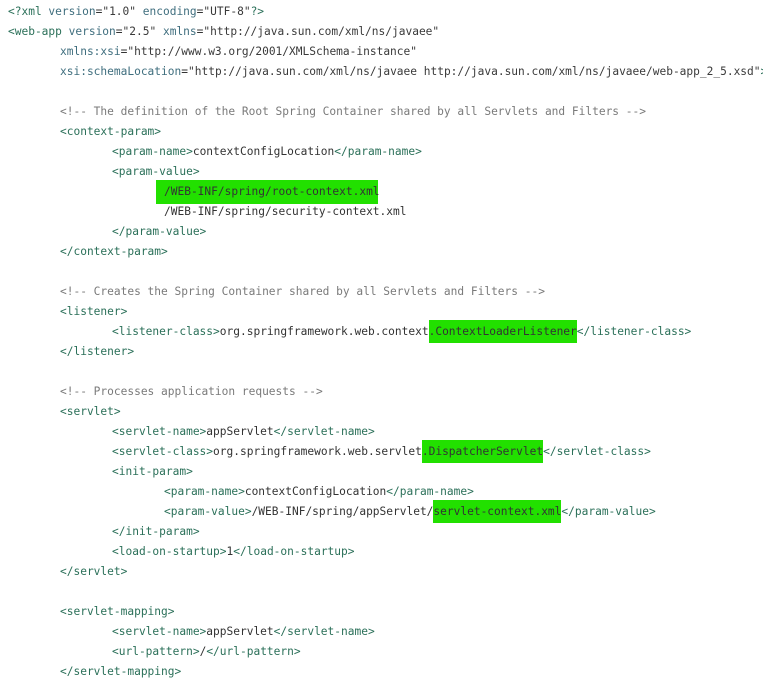  Describe the element at coordinates (385, 392) in the screenshot. I see `code-line: <!-- Processes application requests -->` at that location.